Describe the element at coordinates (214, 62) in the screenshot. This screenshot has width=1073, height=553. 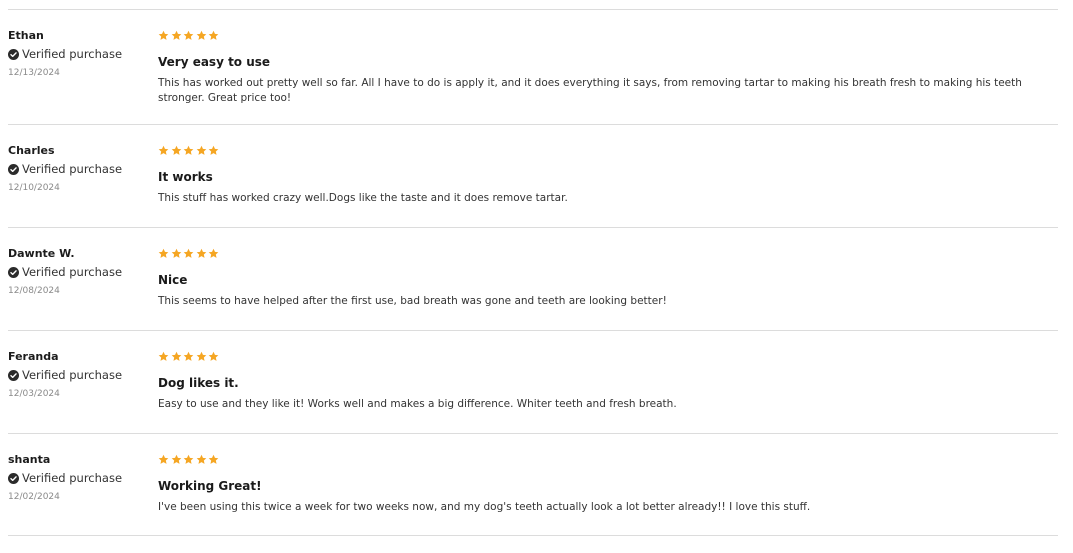
I see `review-title: Very easy to use` at that location.